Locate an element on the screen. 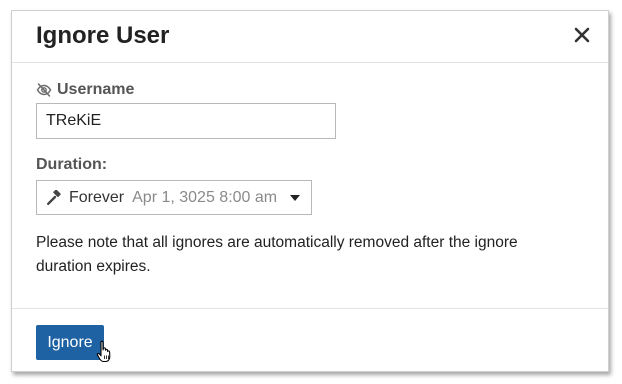 This screenshot has height=384, width=622. duration-label: Duration: is located at coordinates (72, 164).